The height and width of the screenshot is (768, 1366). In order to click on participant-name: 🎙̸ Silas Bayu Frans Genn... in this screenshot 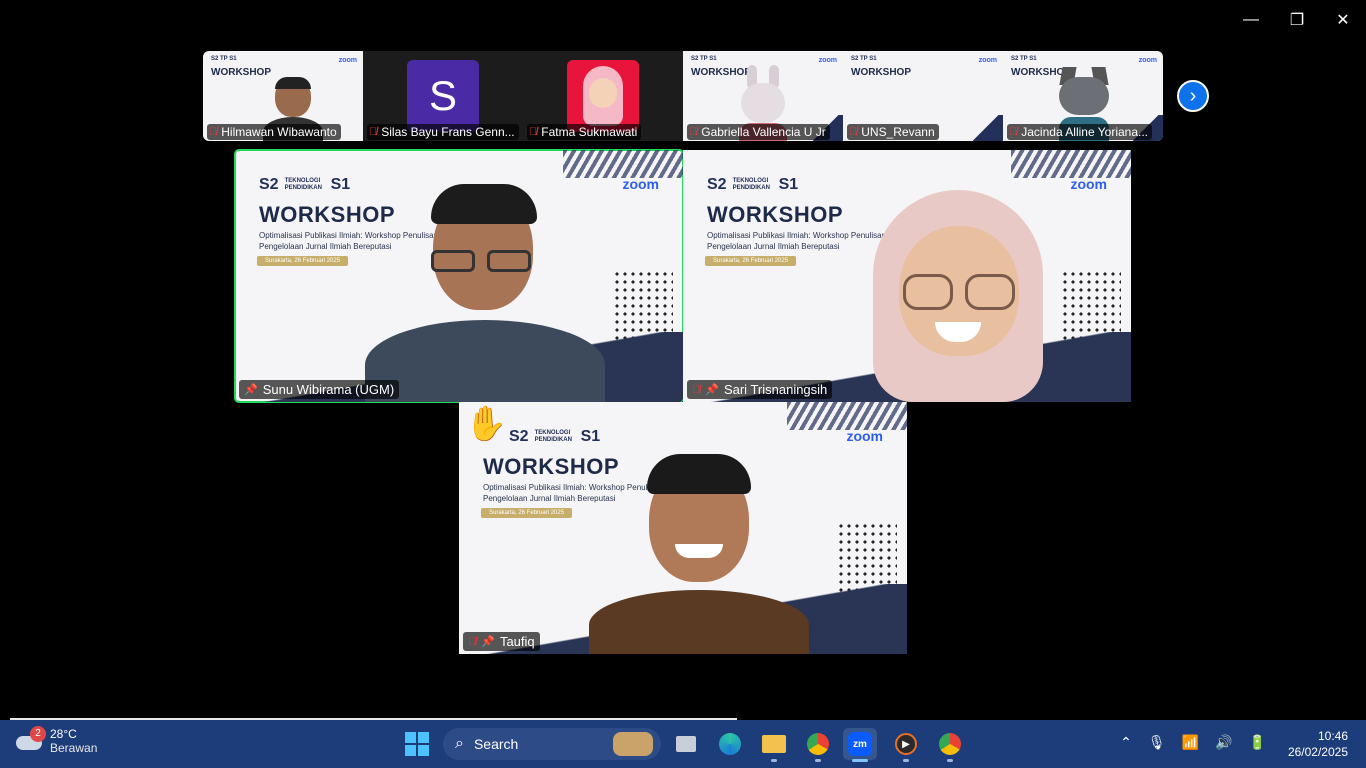, I will do `click(443, 132)`.